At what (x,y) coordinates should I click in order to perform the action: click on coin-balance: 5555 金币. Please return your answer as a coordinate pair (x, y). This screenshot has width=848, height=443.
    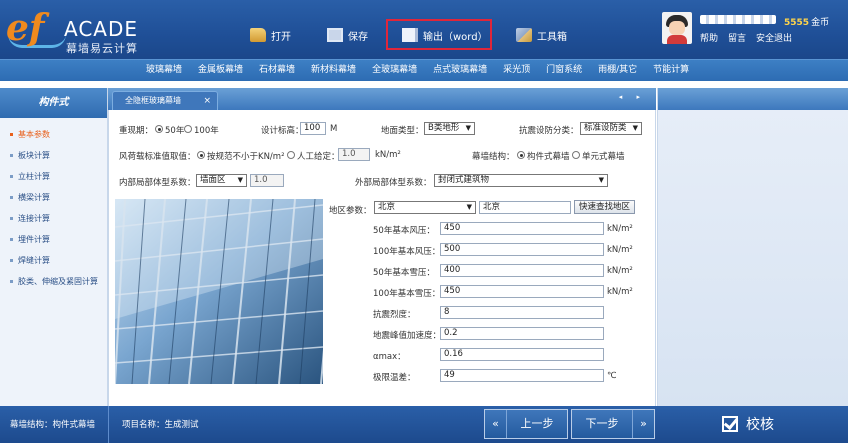
    Looking at the image, I should click on (806, 21).